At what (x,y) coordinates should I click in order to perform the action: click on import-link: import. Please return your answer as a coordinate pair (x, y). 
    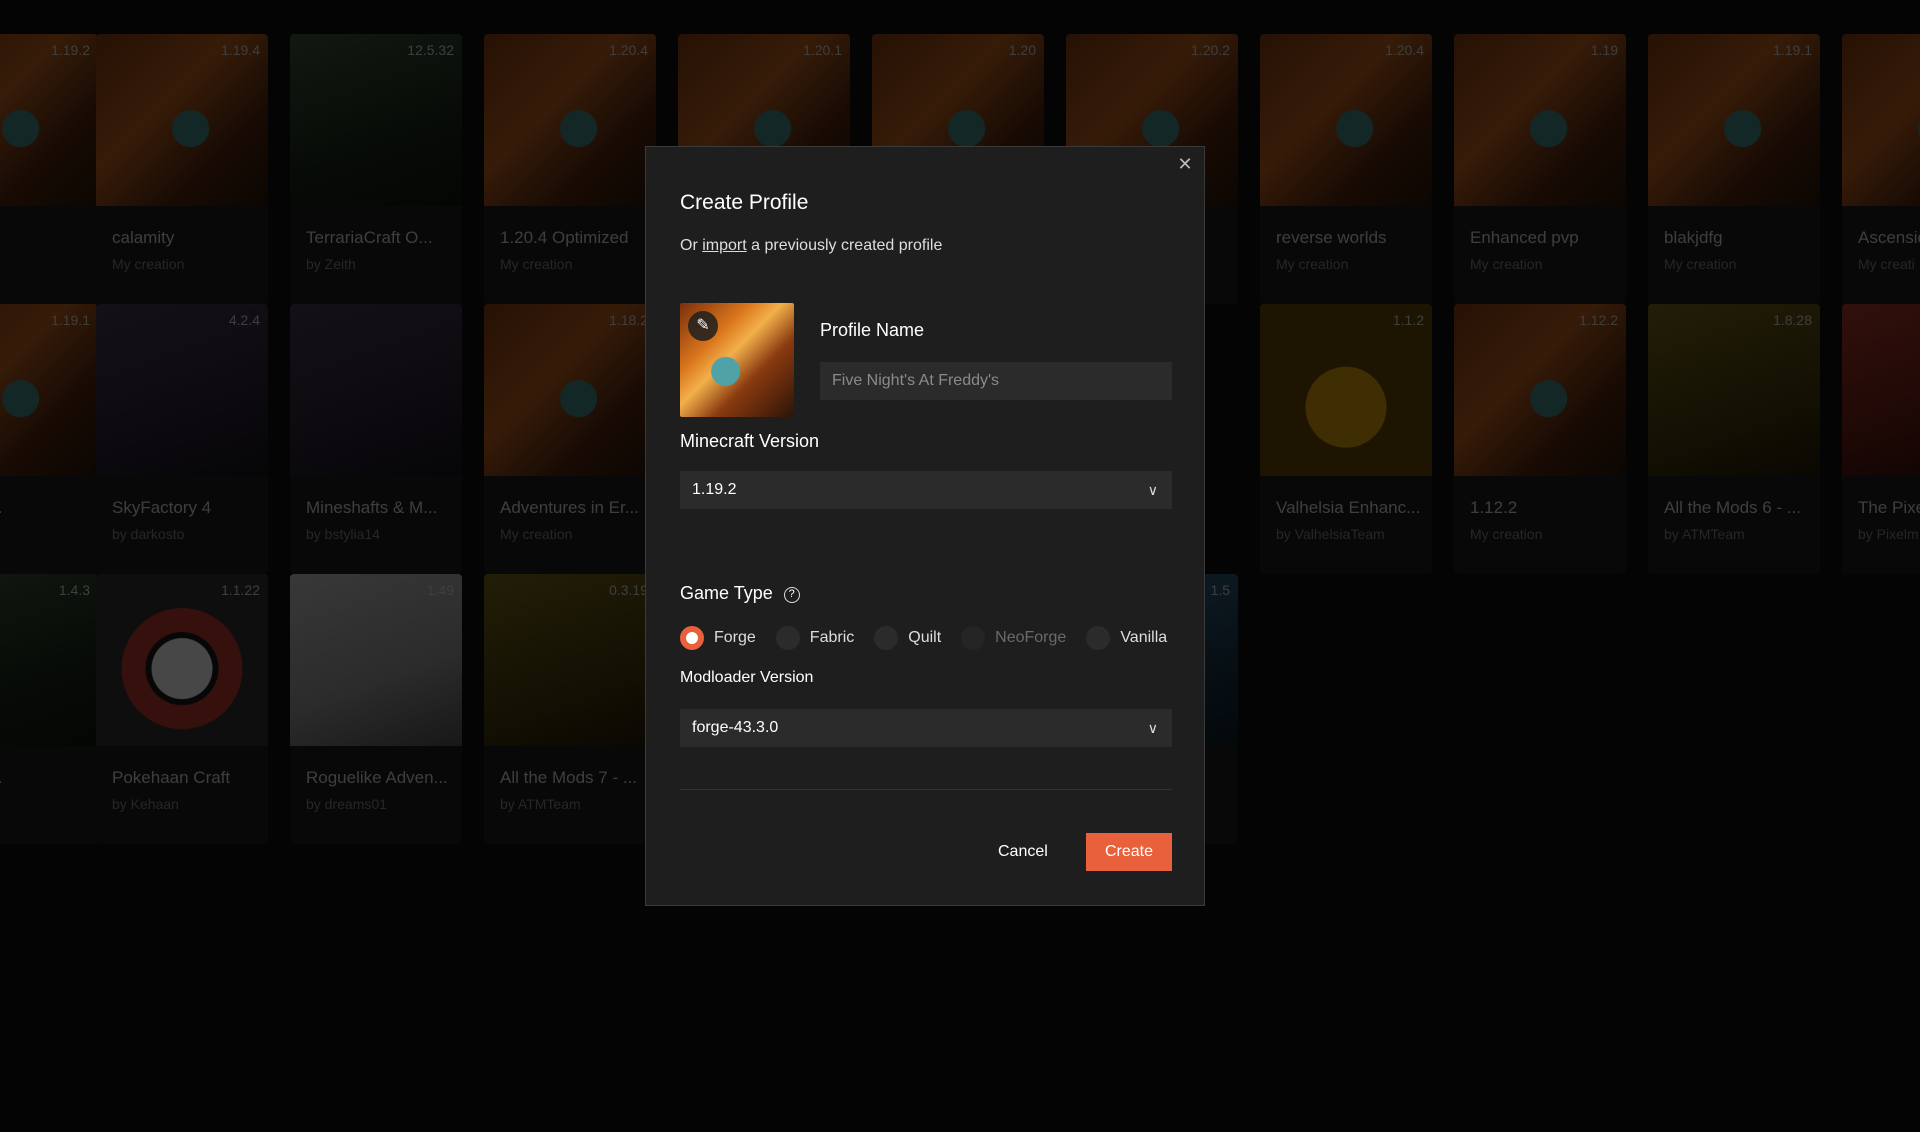
    Looking at the image, I should click on (724, 245).